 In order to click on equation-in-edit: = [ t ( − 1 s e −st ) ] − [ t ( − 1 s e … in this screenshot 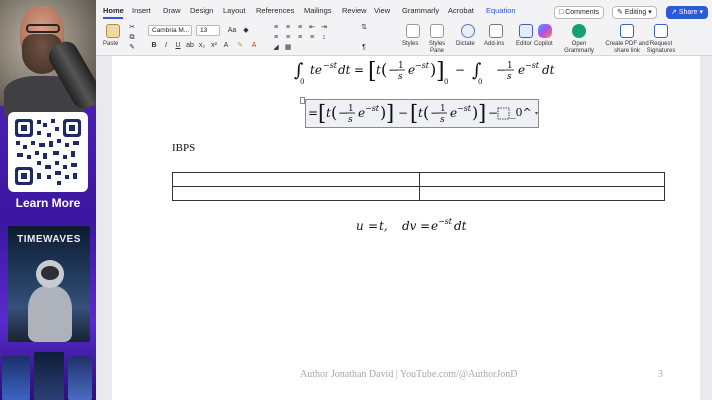, I will do `click(423, 114)`.